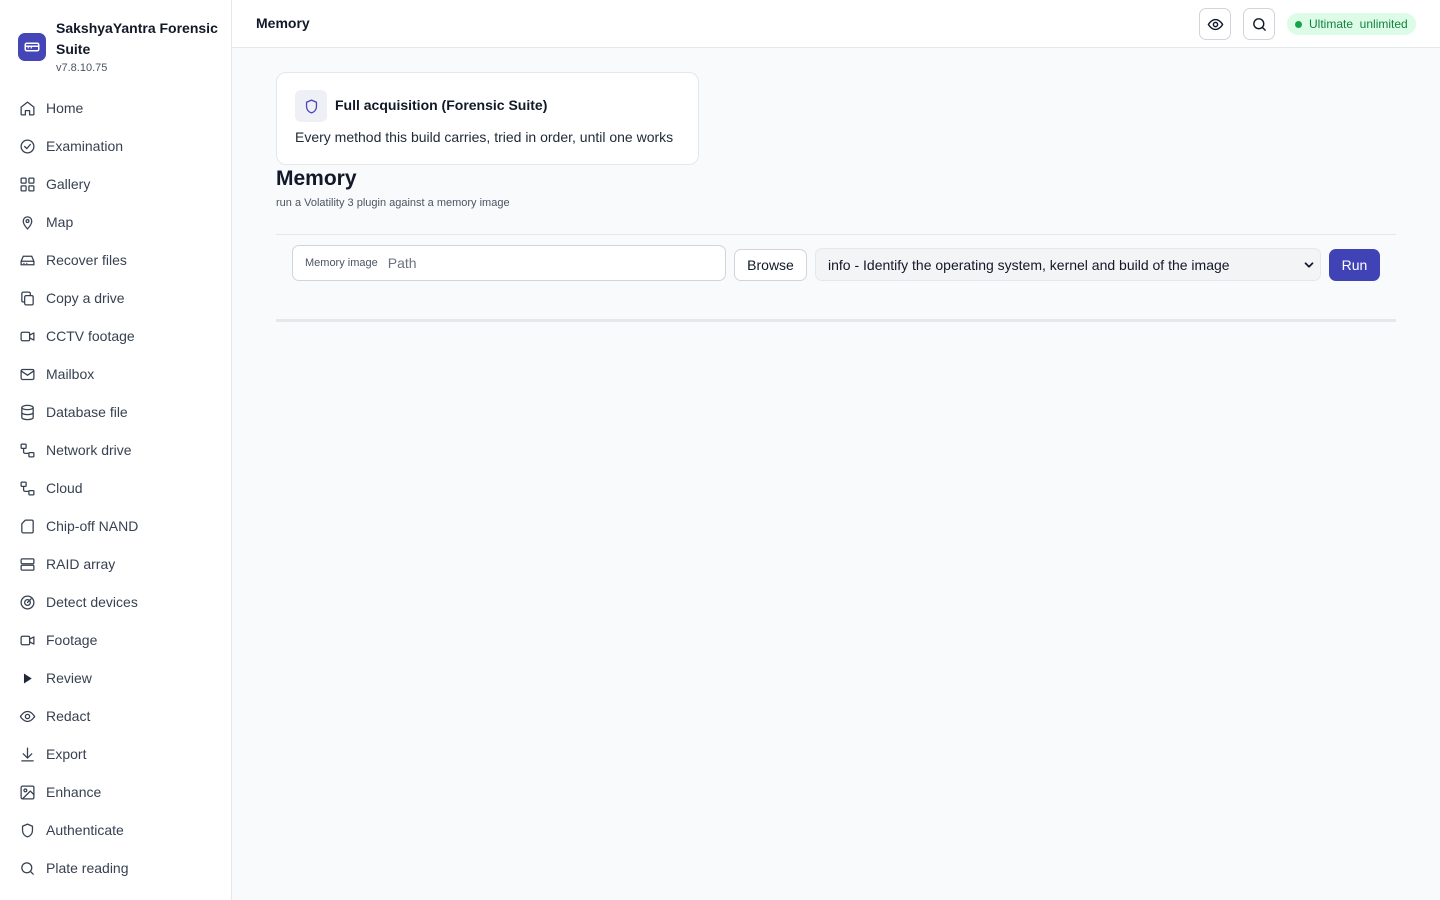 This screenshot has height=900, width=1440. I want to click on radar-icon, so click(27, 602).